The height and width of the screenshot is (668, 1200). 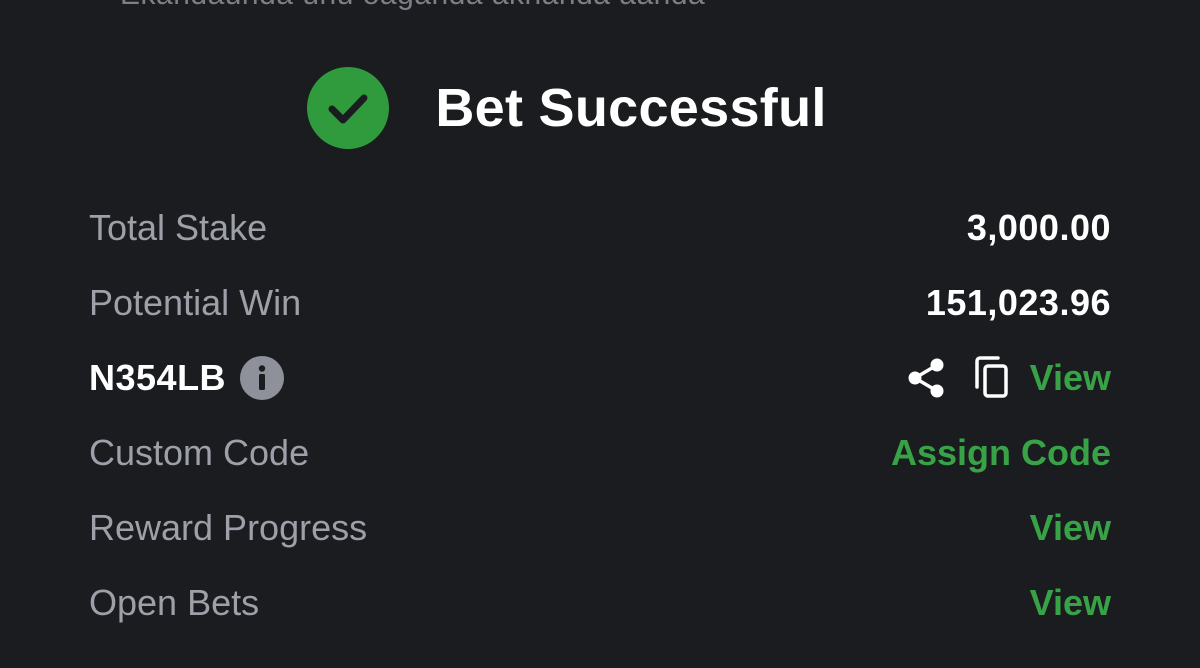 What do you see at coordinates (926, 378) in the screenshot?
I see `share-icon` at bounding box center [926, 378].